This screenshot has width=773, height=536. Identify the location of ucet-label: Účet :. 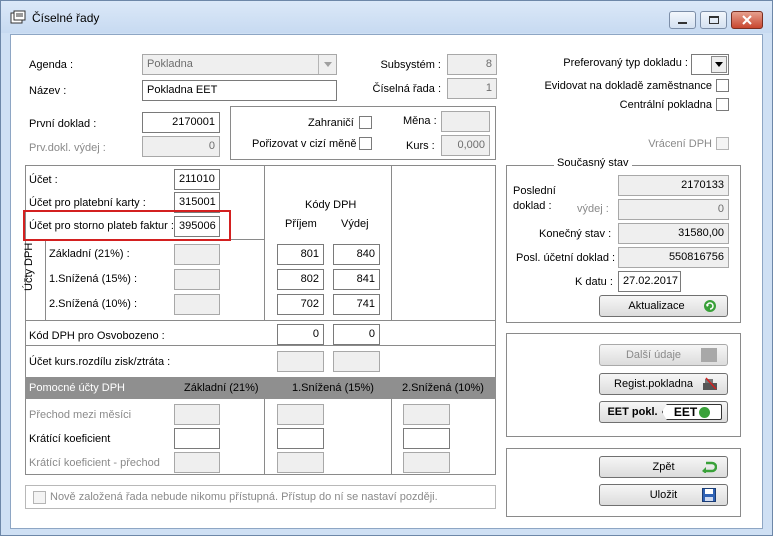
(43, 180).